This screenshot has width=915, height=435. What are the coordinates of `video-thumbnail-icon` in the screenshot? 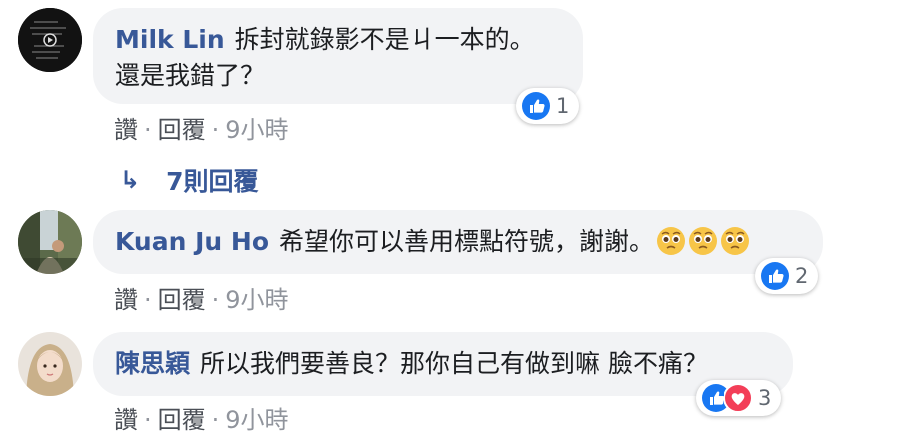 It's located at (50, 40).